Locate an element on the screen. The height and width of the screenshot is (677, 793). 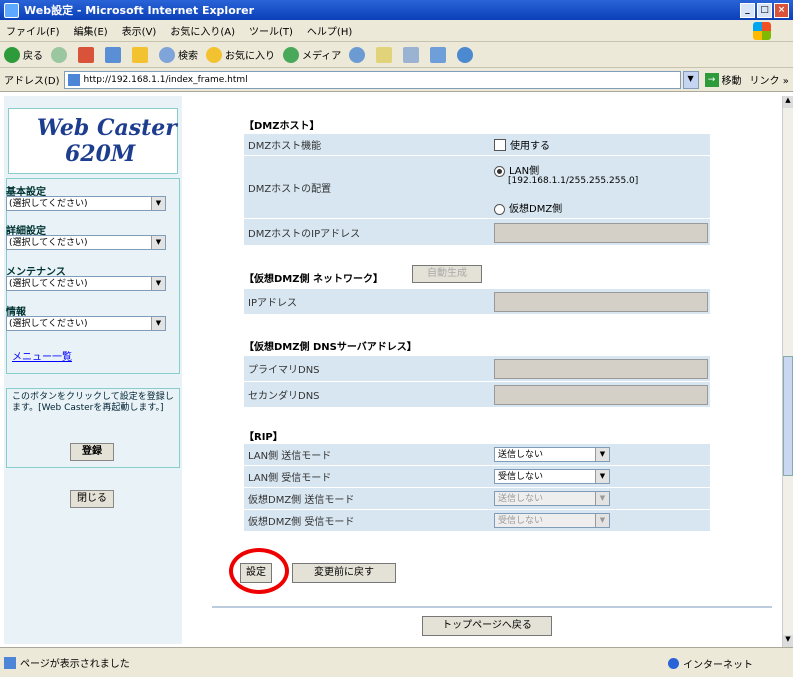
virtual-network-title: 【仮想DMZ側 ネットワーク】 is located at coordinates (313, 279).